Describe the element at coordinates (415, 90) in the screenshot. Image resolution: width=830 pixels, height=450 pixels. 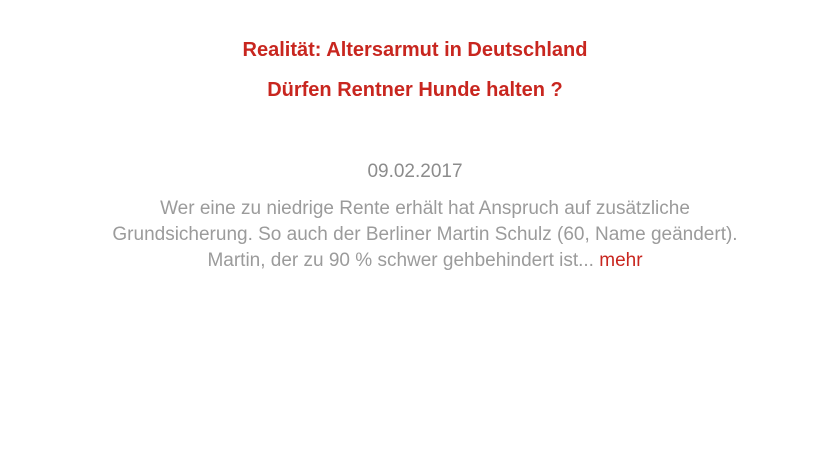
I see `headline-line-2: Dürfen Rentner Hunde halten ?` at that location.